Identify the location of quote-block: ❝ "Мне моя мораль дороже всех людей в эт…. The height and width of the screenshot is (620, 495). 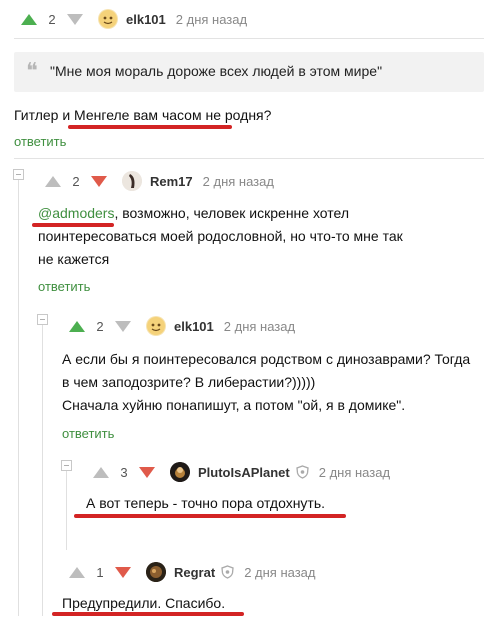
(249, 72).